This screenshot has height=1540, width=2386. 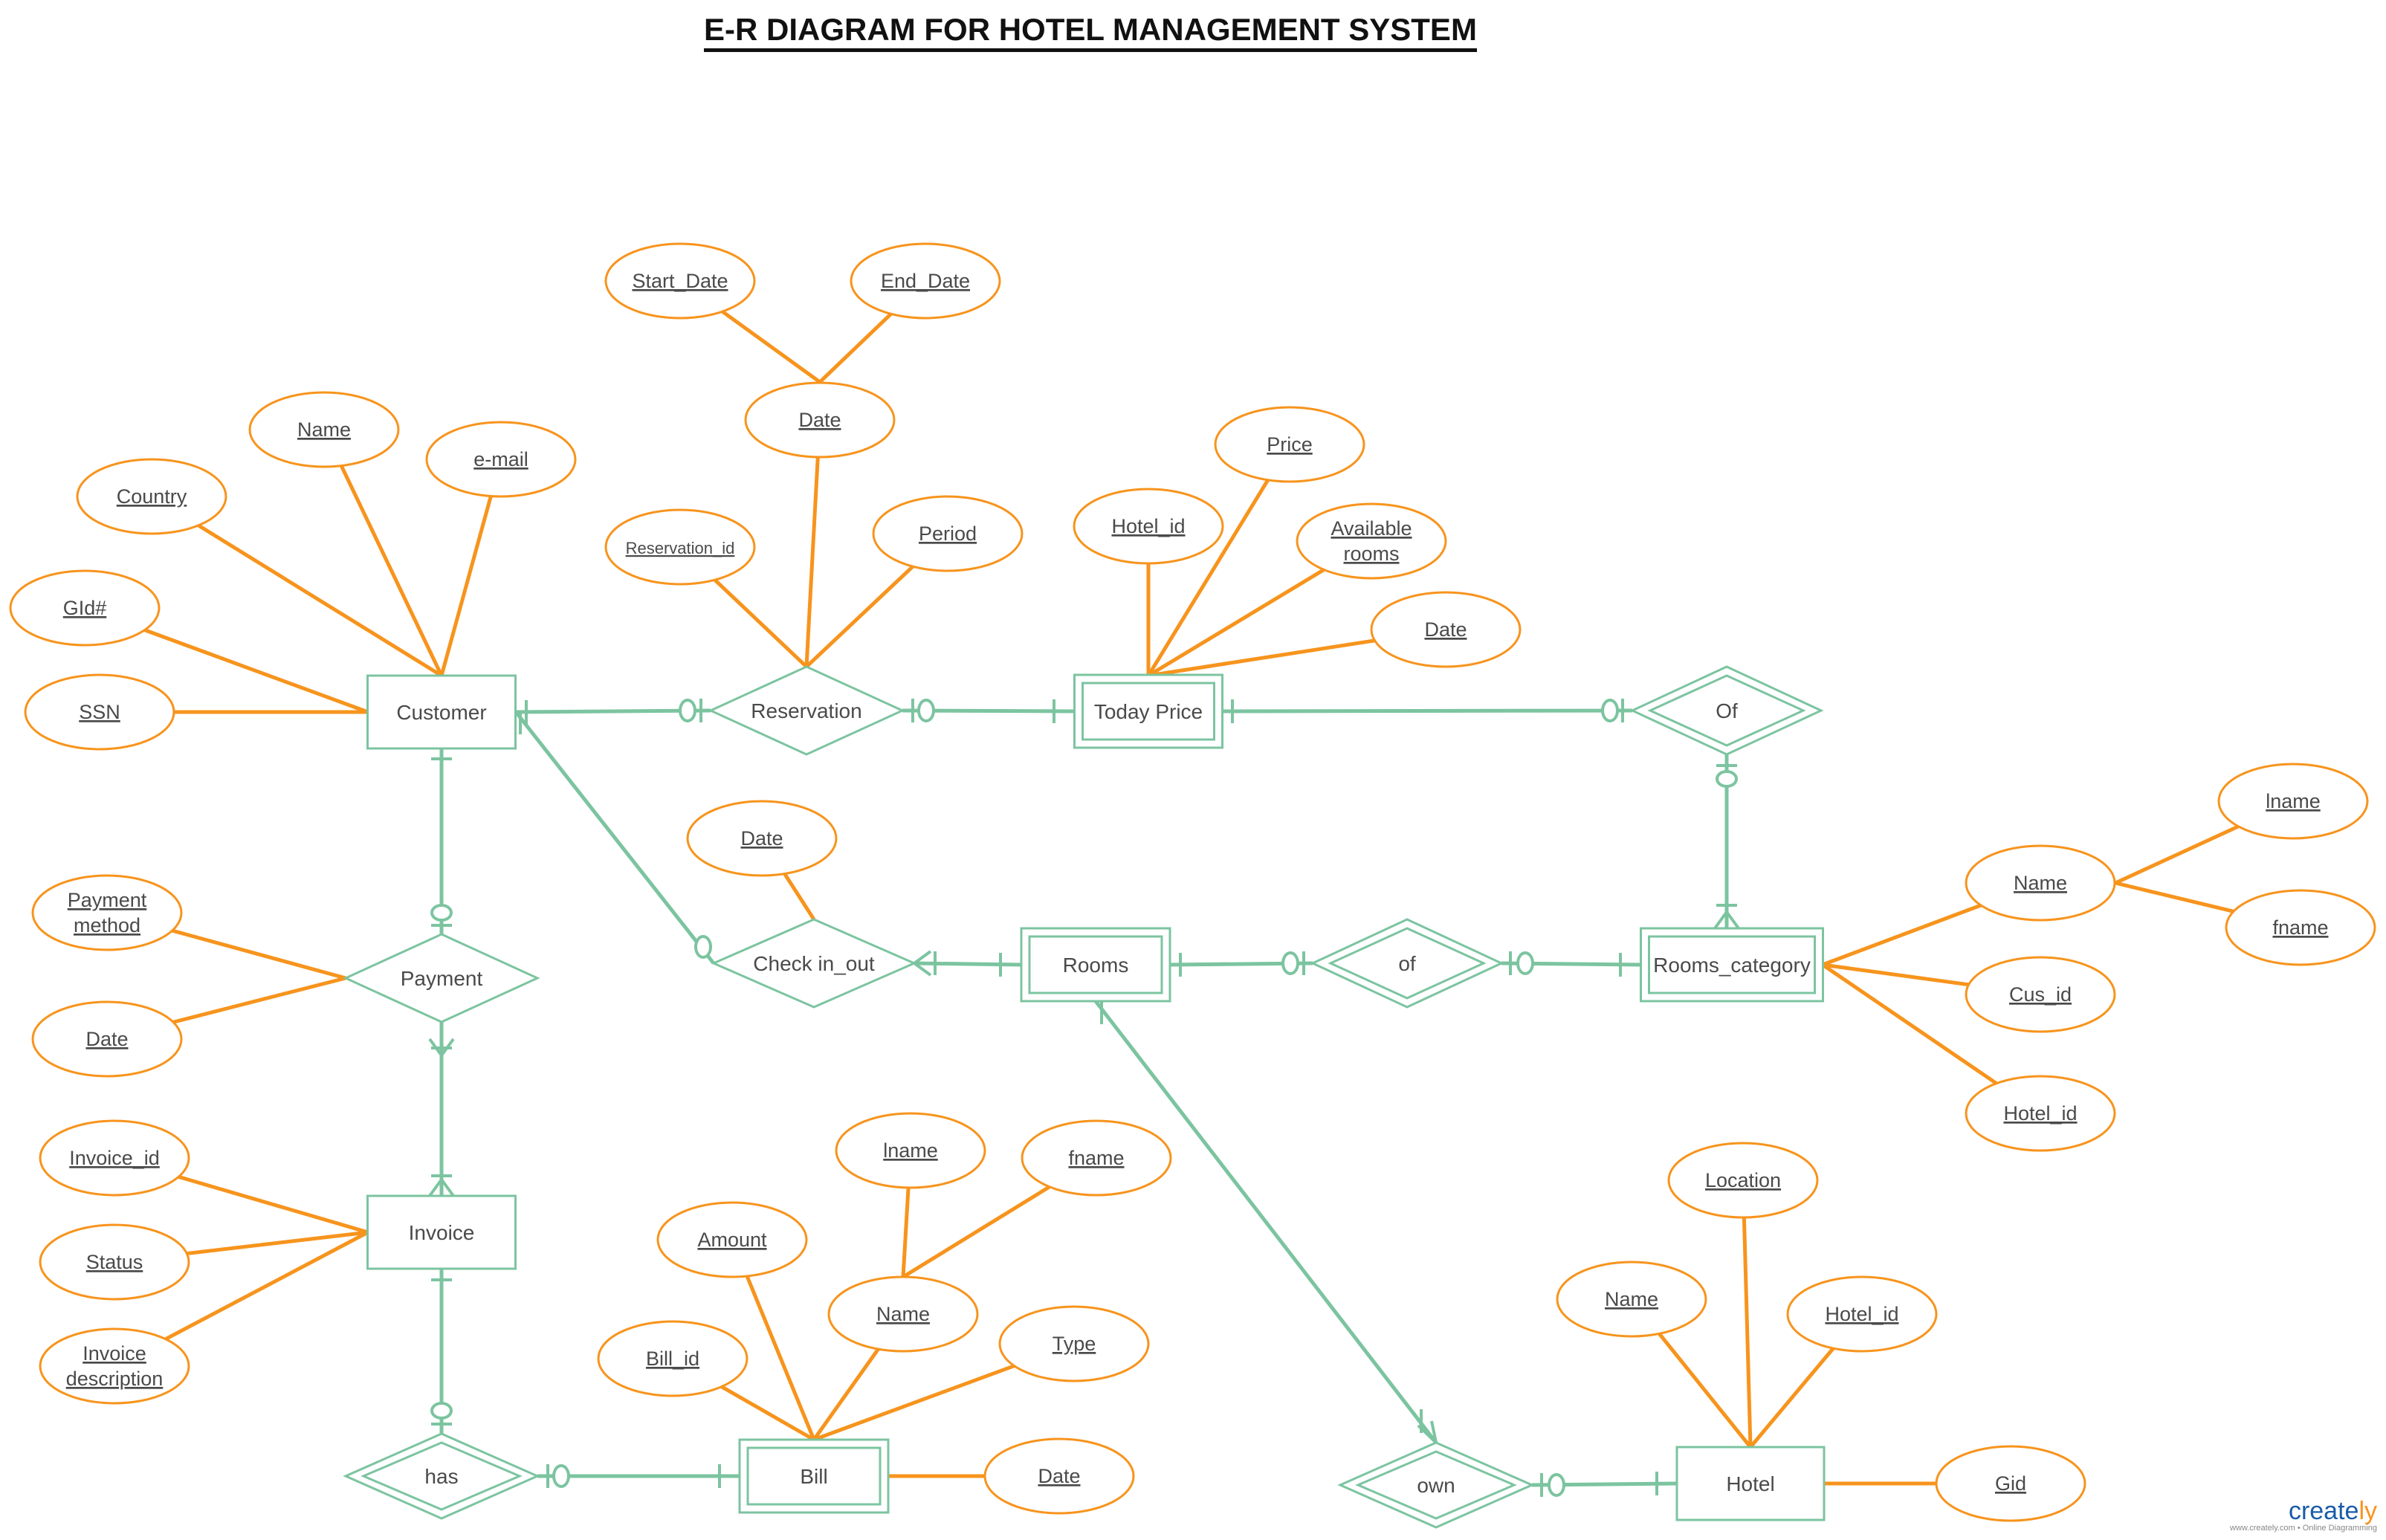 I want to click on attribute-label: Type, so click(x=1075, y=1344).